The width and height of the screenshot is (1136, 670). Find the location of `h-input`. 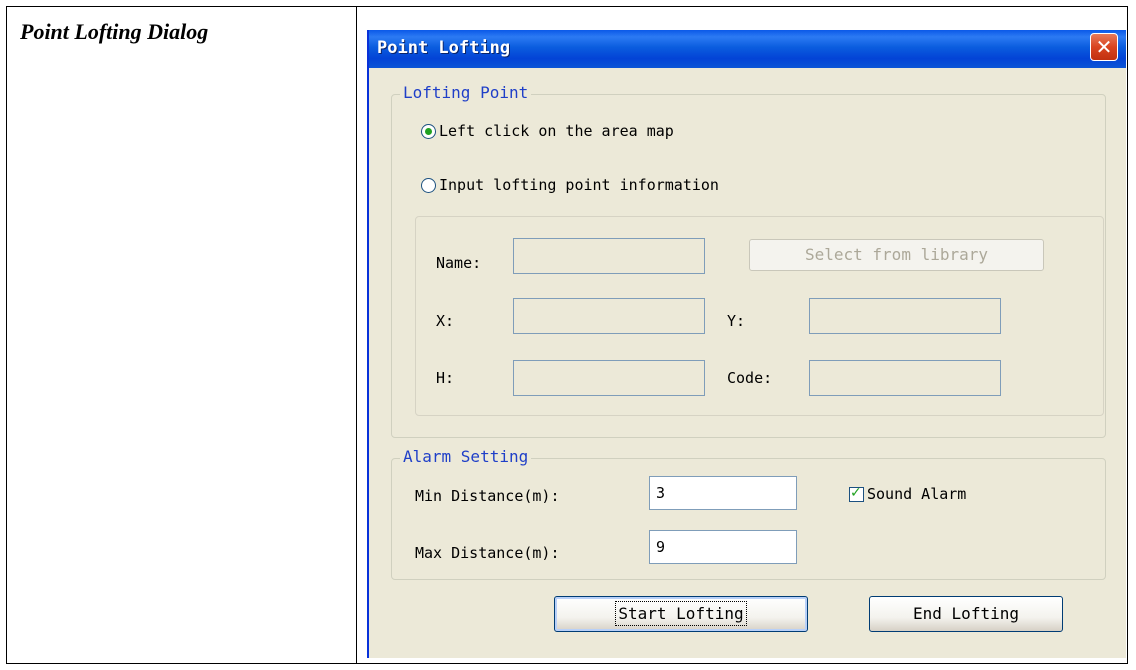

h-input is located at coordinates (609, 378).